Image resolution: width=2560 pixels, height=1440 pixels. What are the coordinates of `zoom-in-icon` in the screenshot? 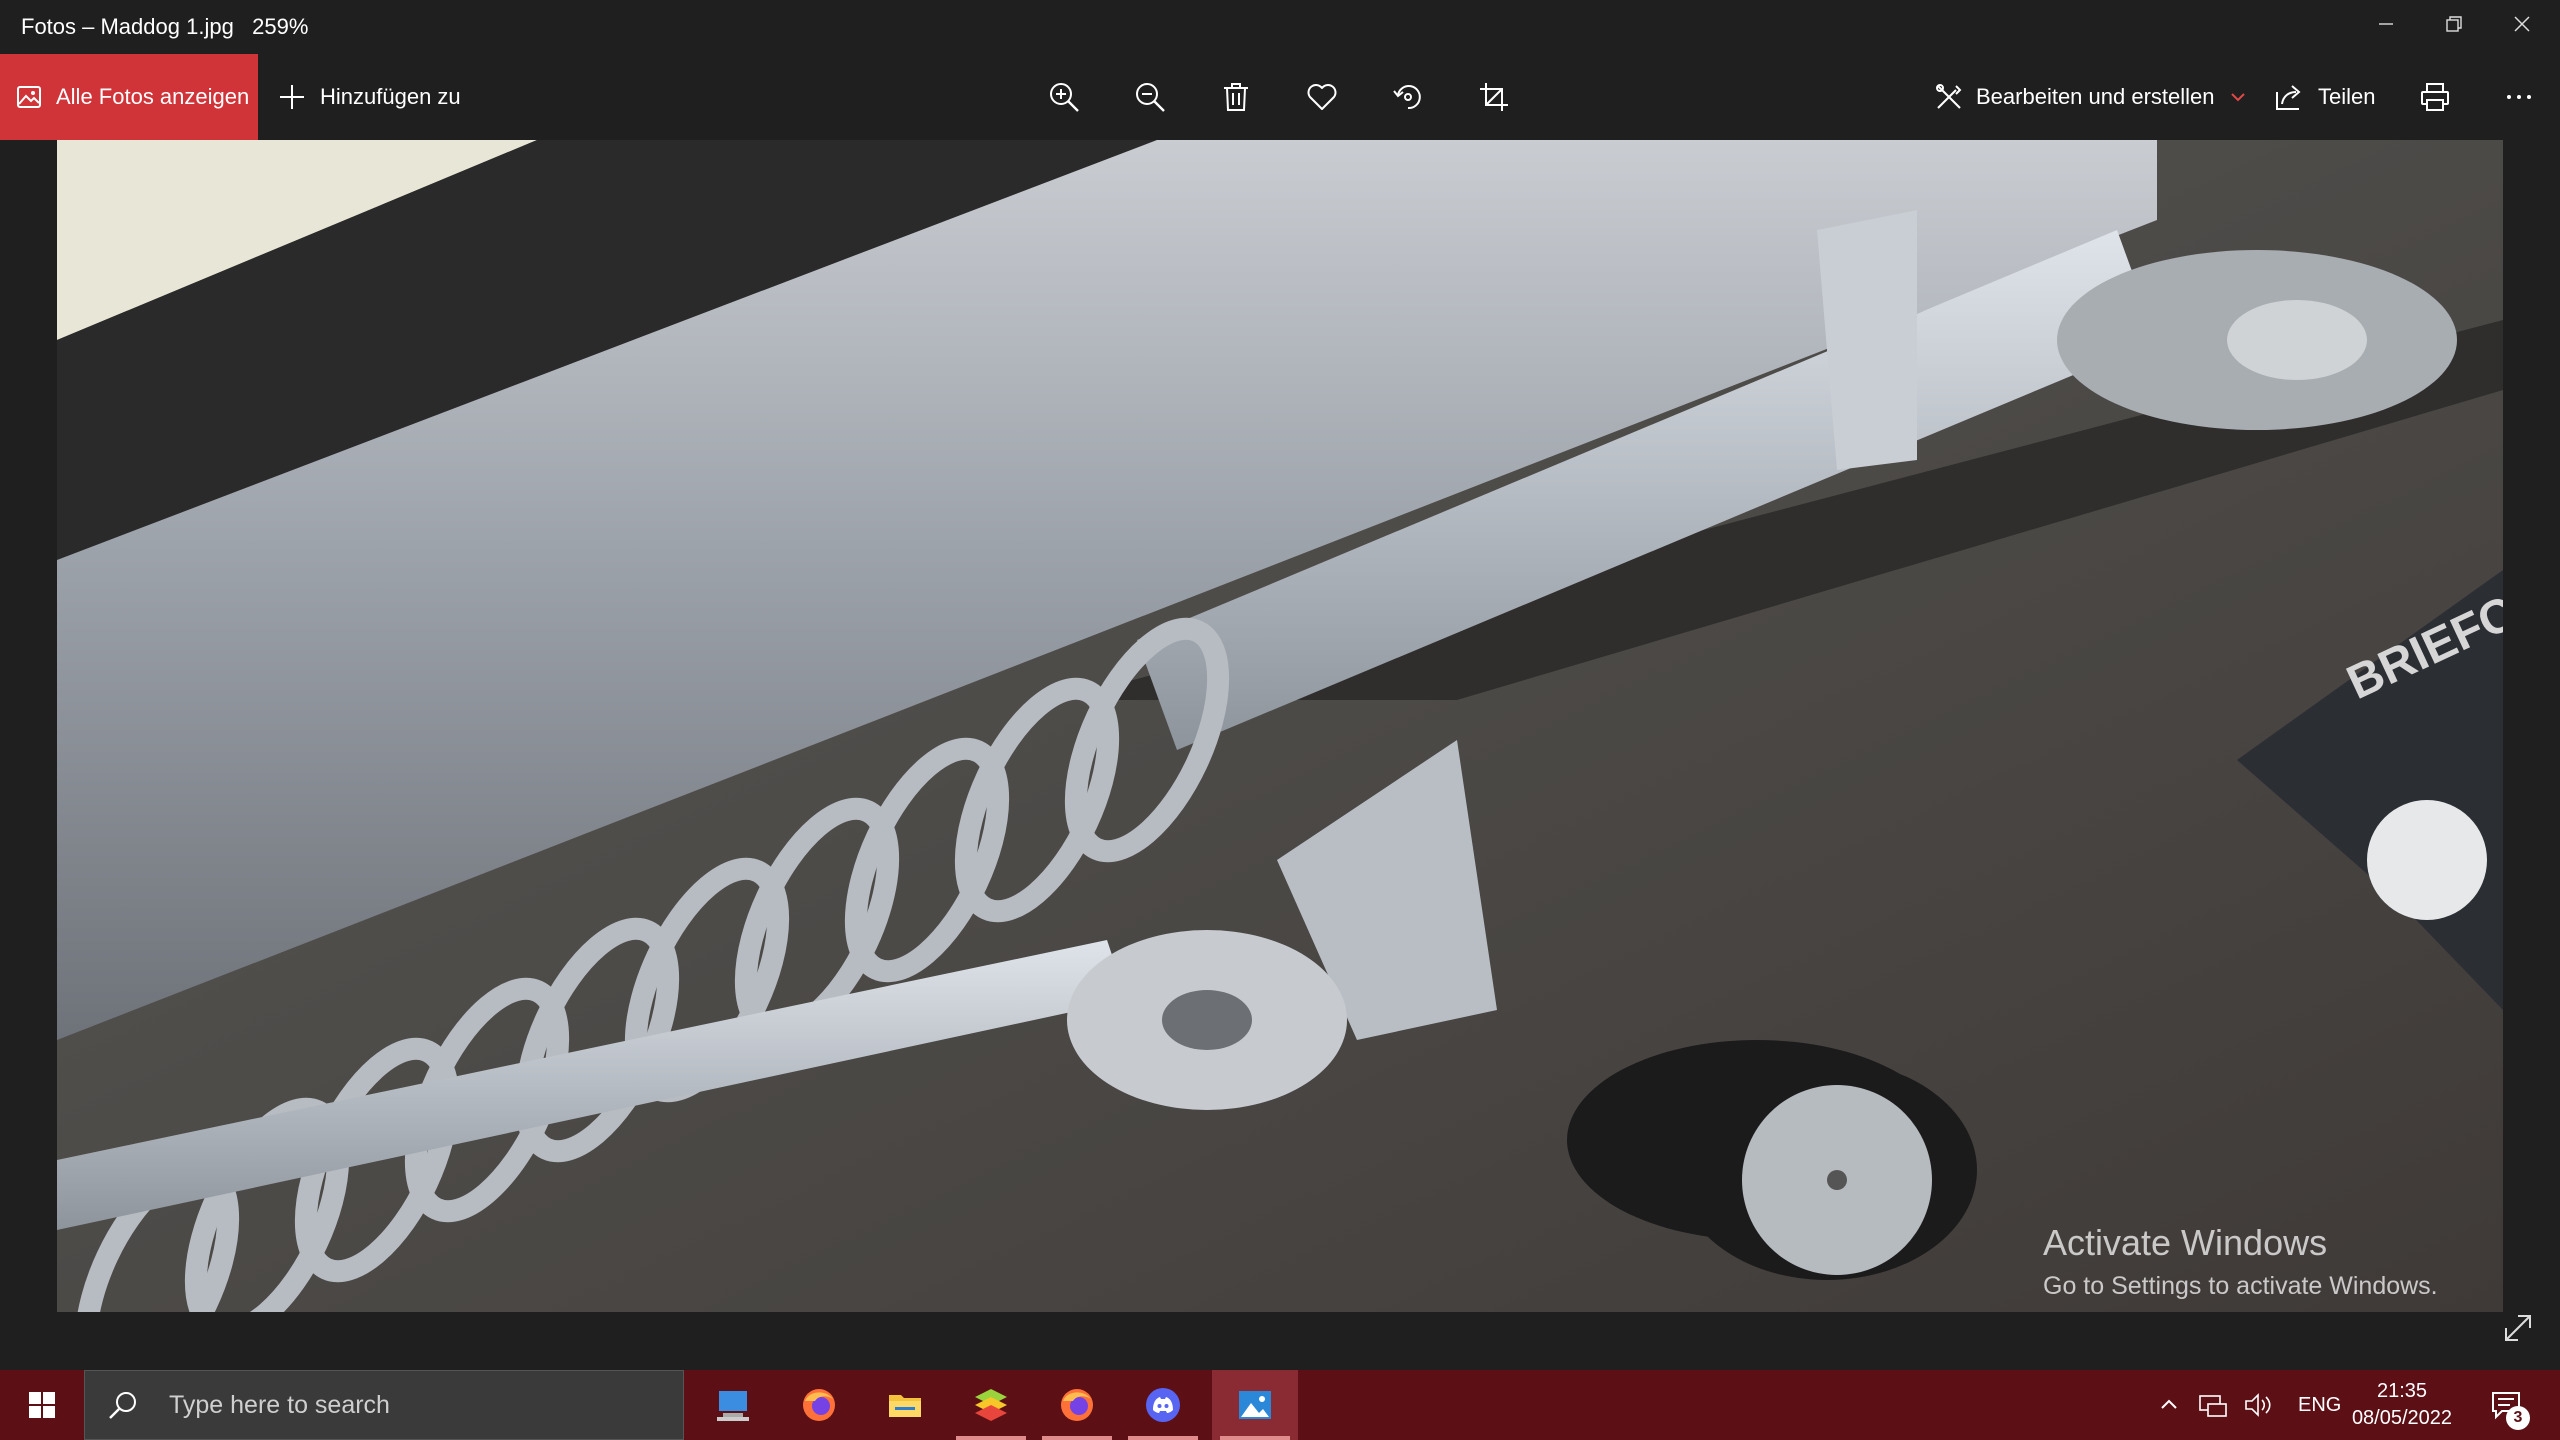 It's located at (1064, 97).